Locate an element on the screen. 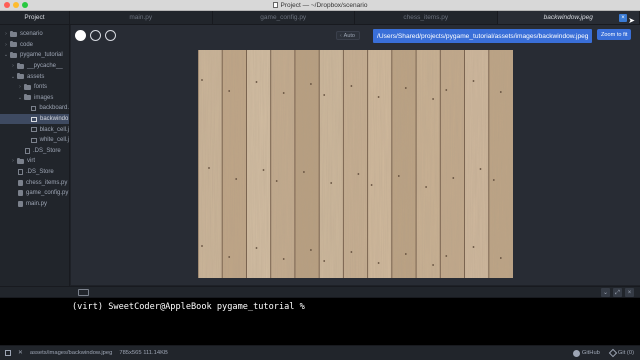 This screenshot has width=640, height=360. panel-toggle-icon is located at coordinates (8, 353).